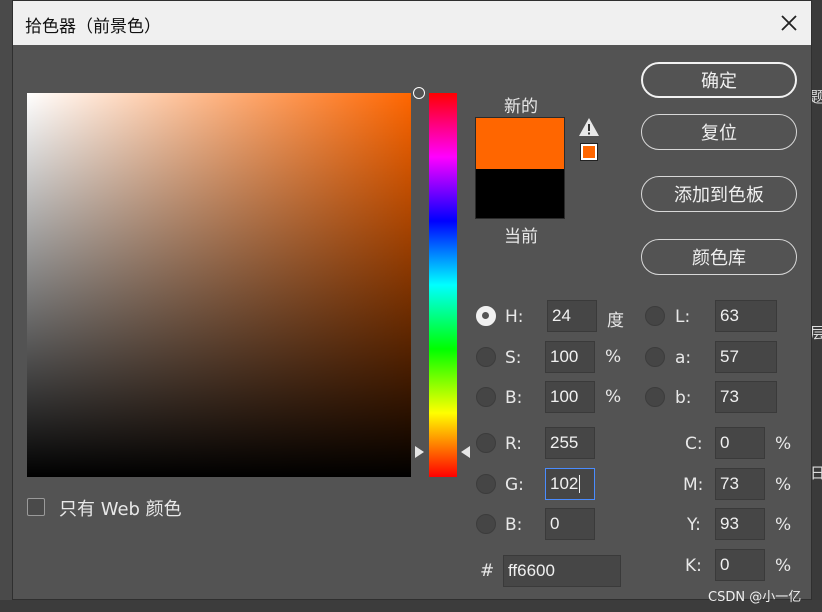  Describe the element at coordinates (719, 132) in the screenshot. I see `reset-button: 复位` at that location.